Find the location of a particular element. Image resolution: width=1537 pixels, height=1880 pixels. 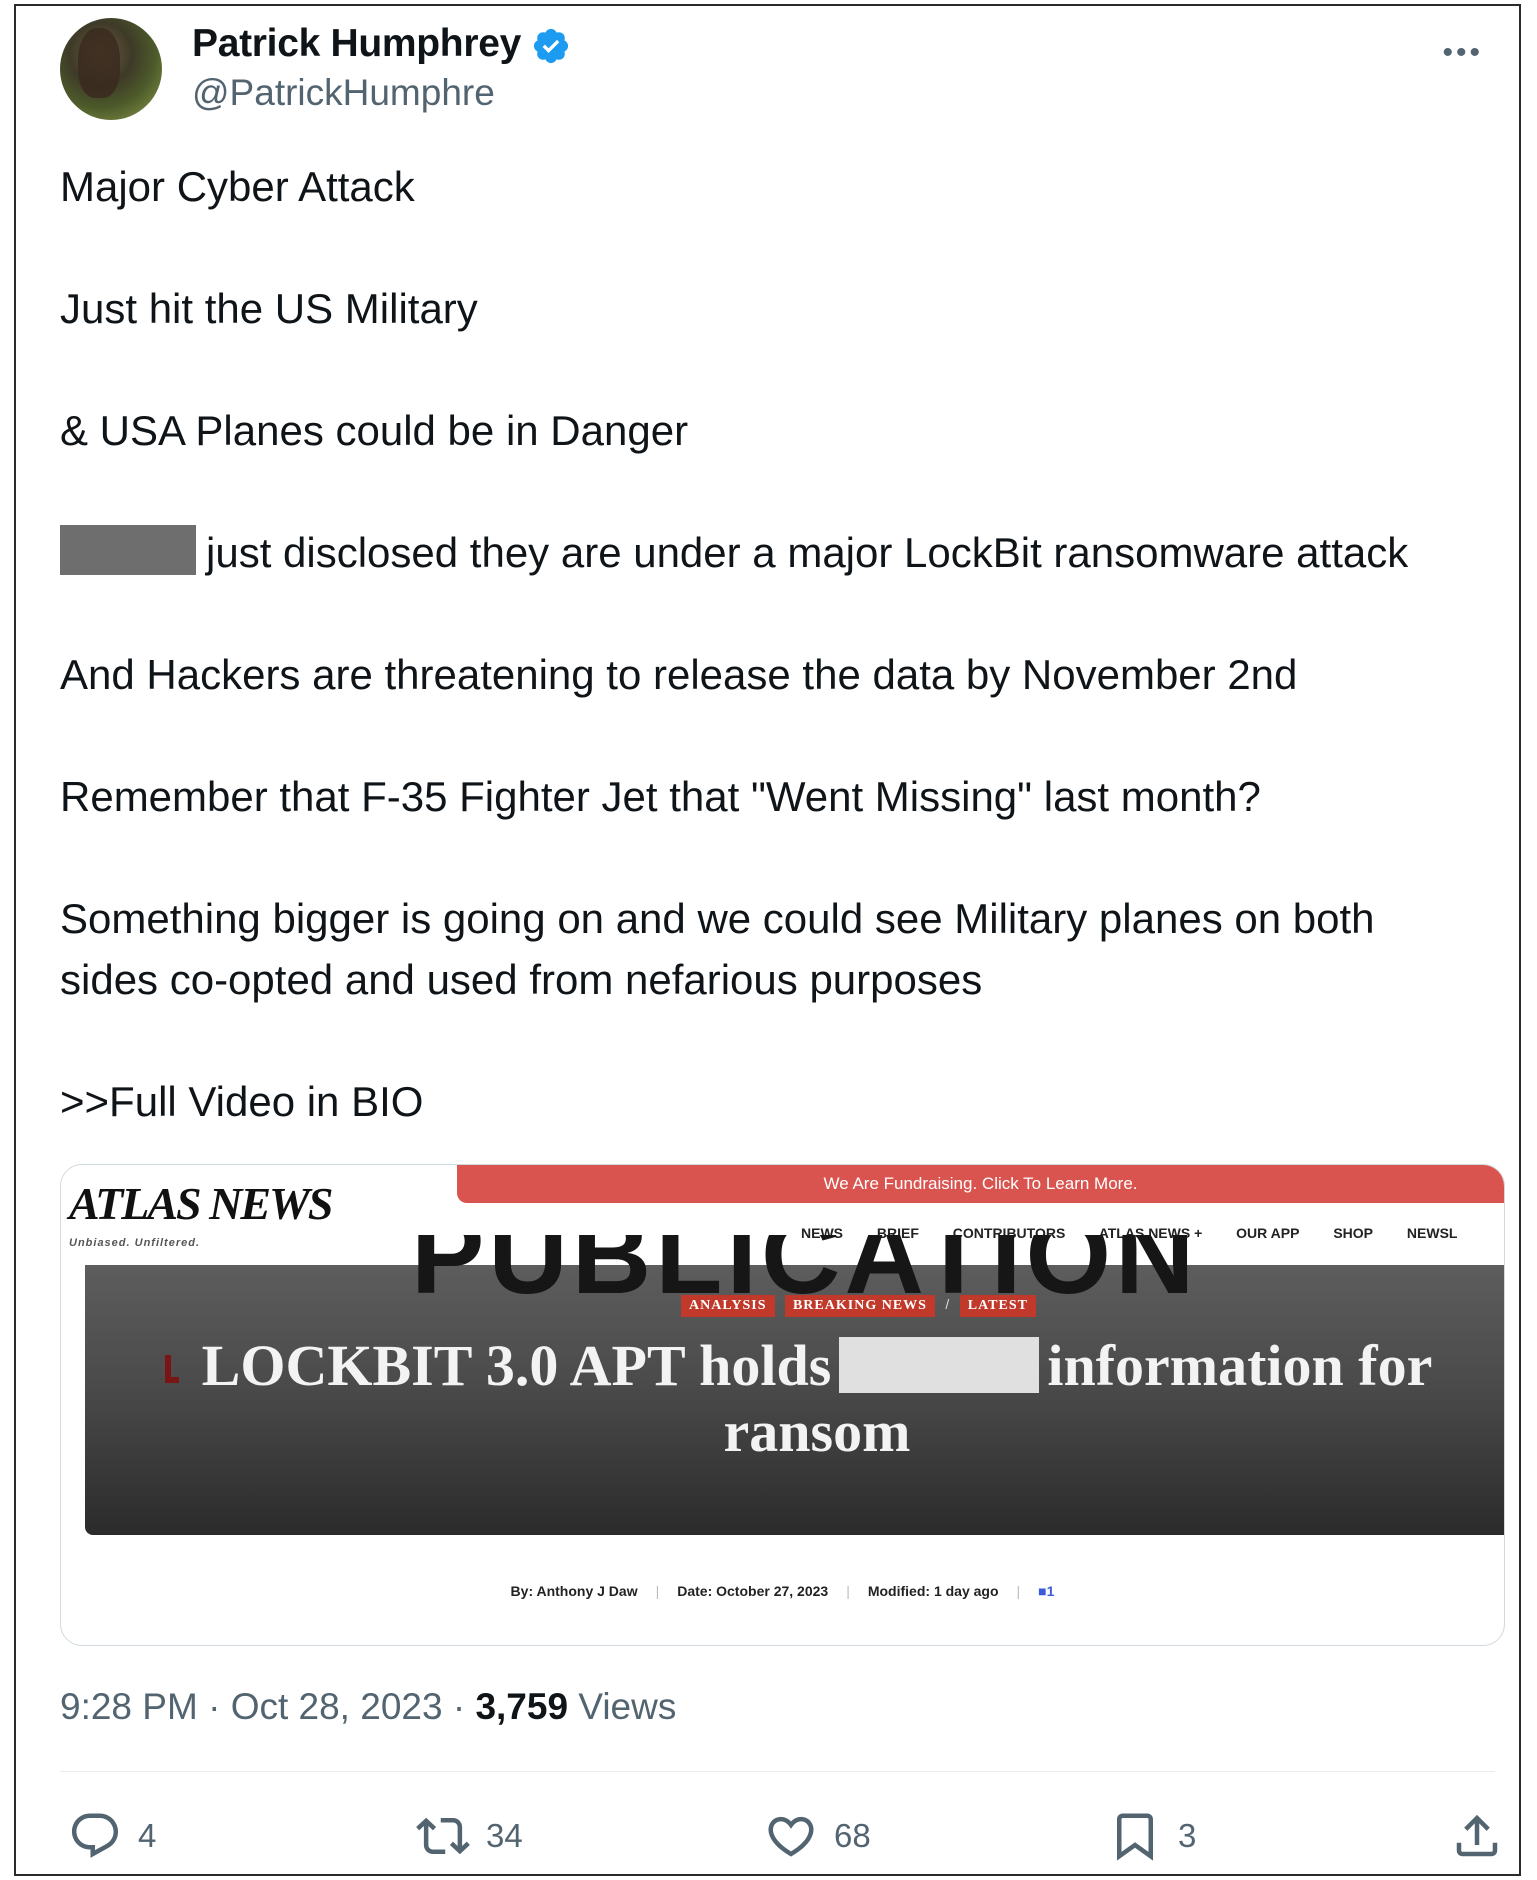

bookmark-icon is located at coordinates (1135, 1837).